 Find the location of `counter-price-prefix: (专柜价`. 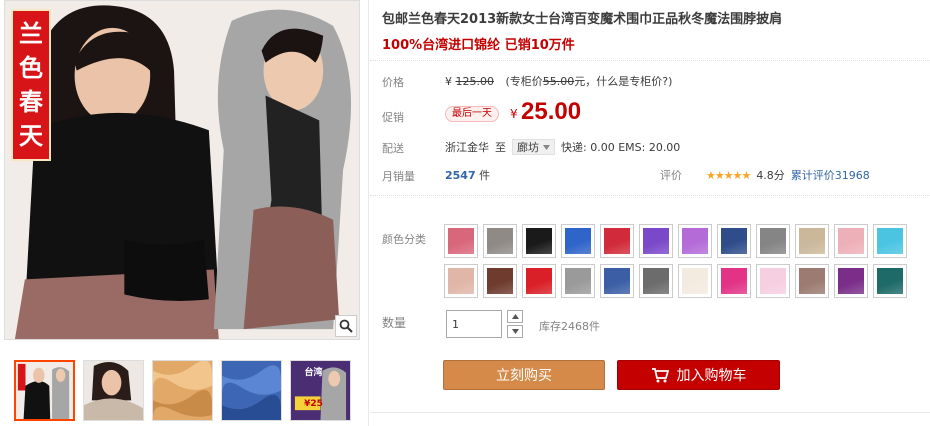

counter-price-prefix: (专柜价 is located at coordinates (524, 81).